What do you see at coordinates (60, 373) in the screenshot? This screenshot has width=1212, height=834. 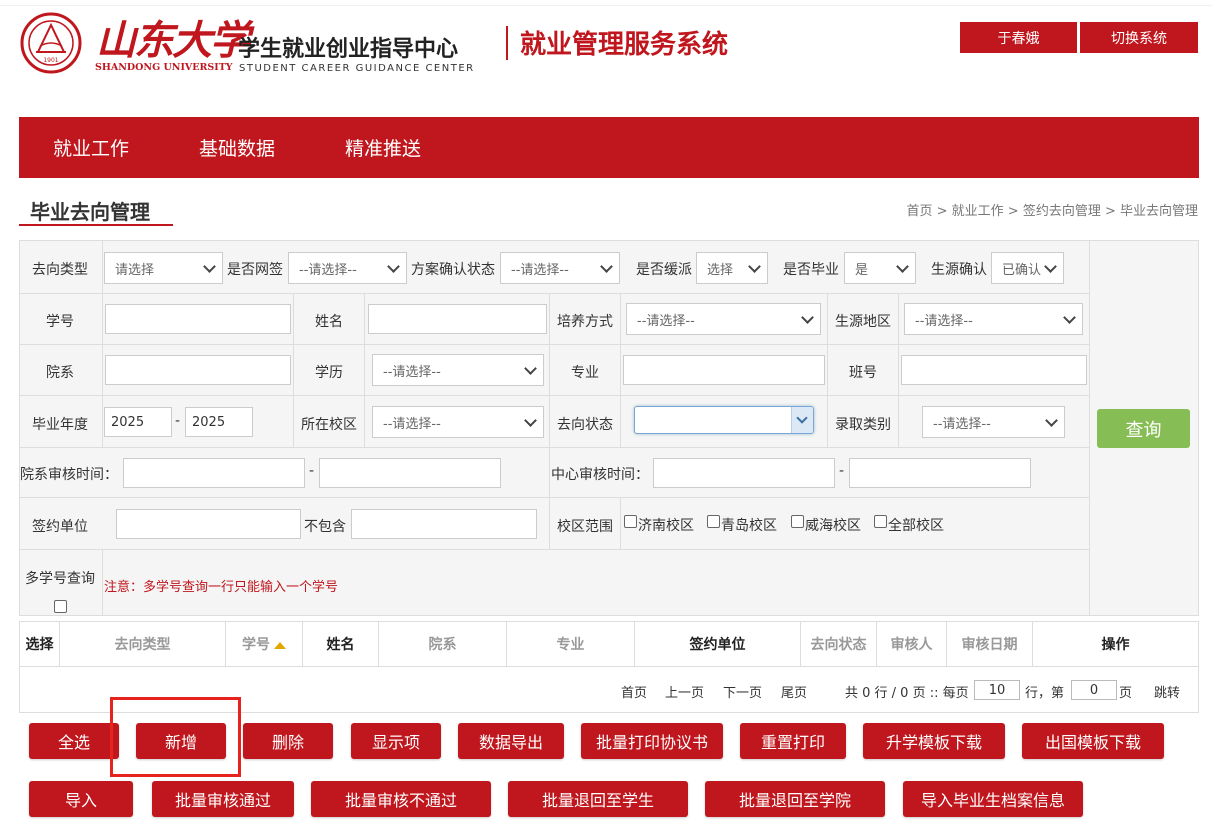 I see `department-label: 院系` at bounding box center [60, 373].